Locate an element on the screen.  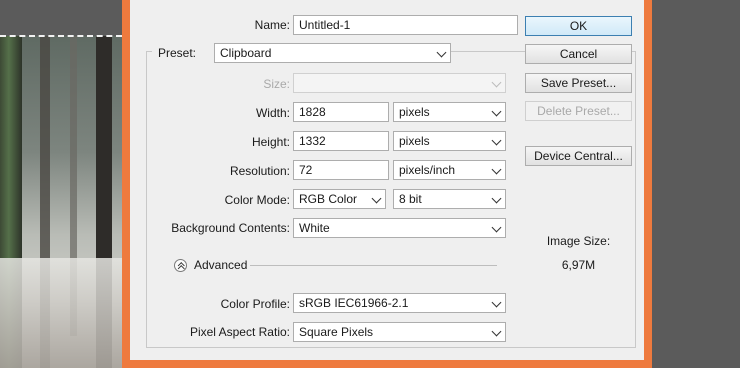
image-size-value: 6,97M is located at coordinates (578, 265).